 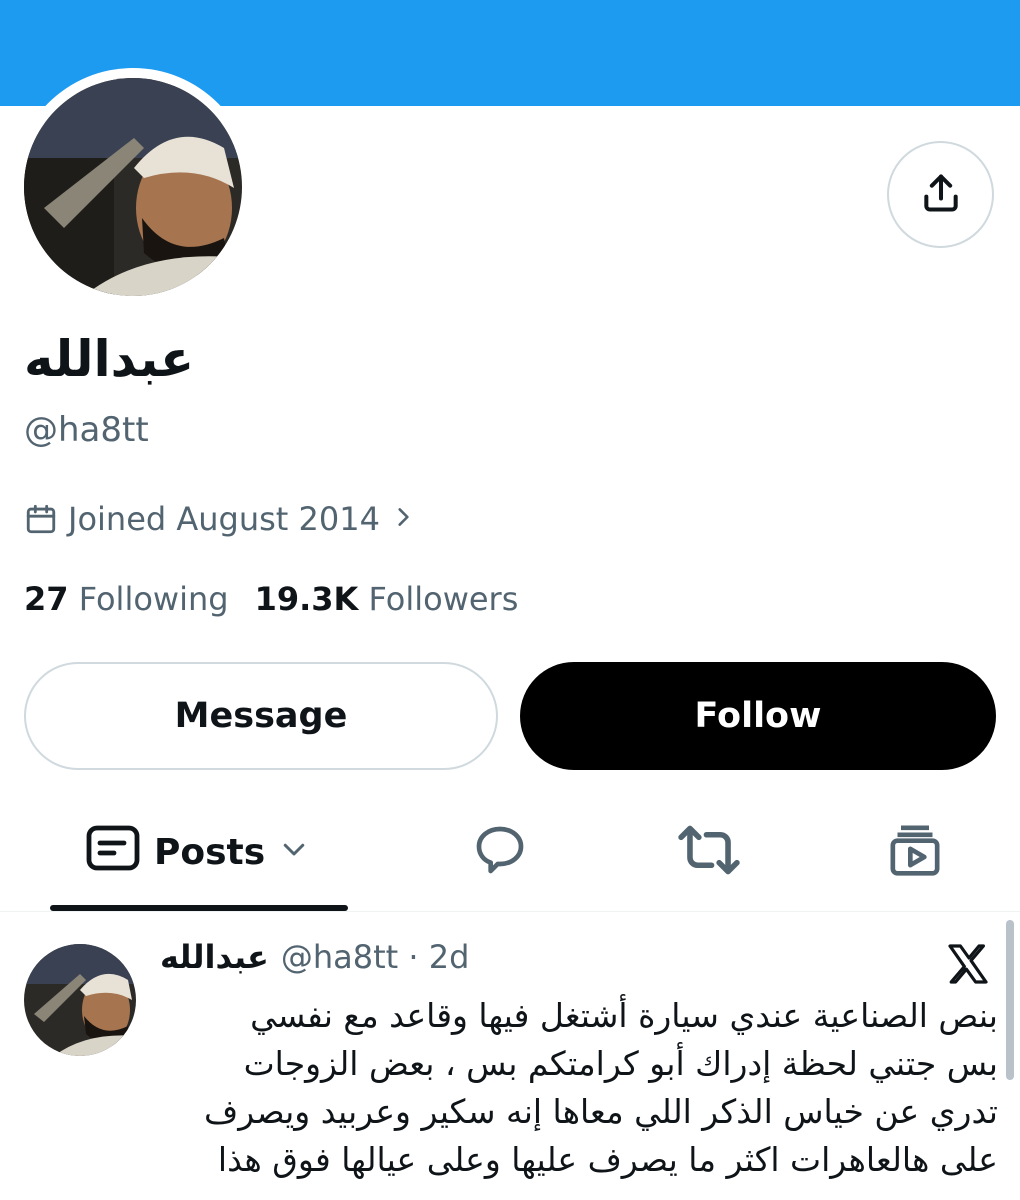 What do you see at coordinates (294, 852) in the screenshot?
I see `chevron-down-icon` at bounding box center [294, 852].